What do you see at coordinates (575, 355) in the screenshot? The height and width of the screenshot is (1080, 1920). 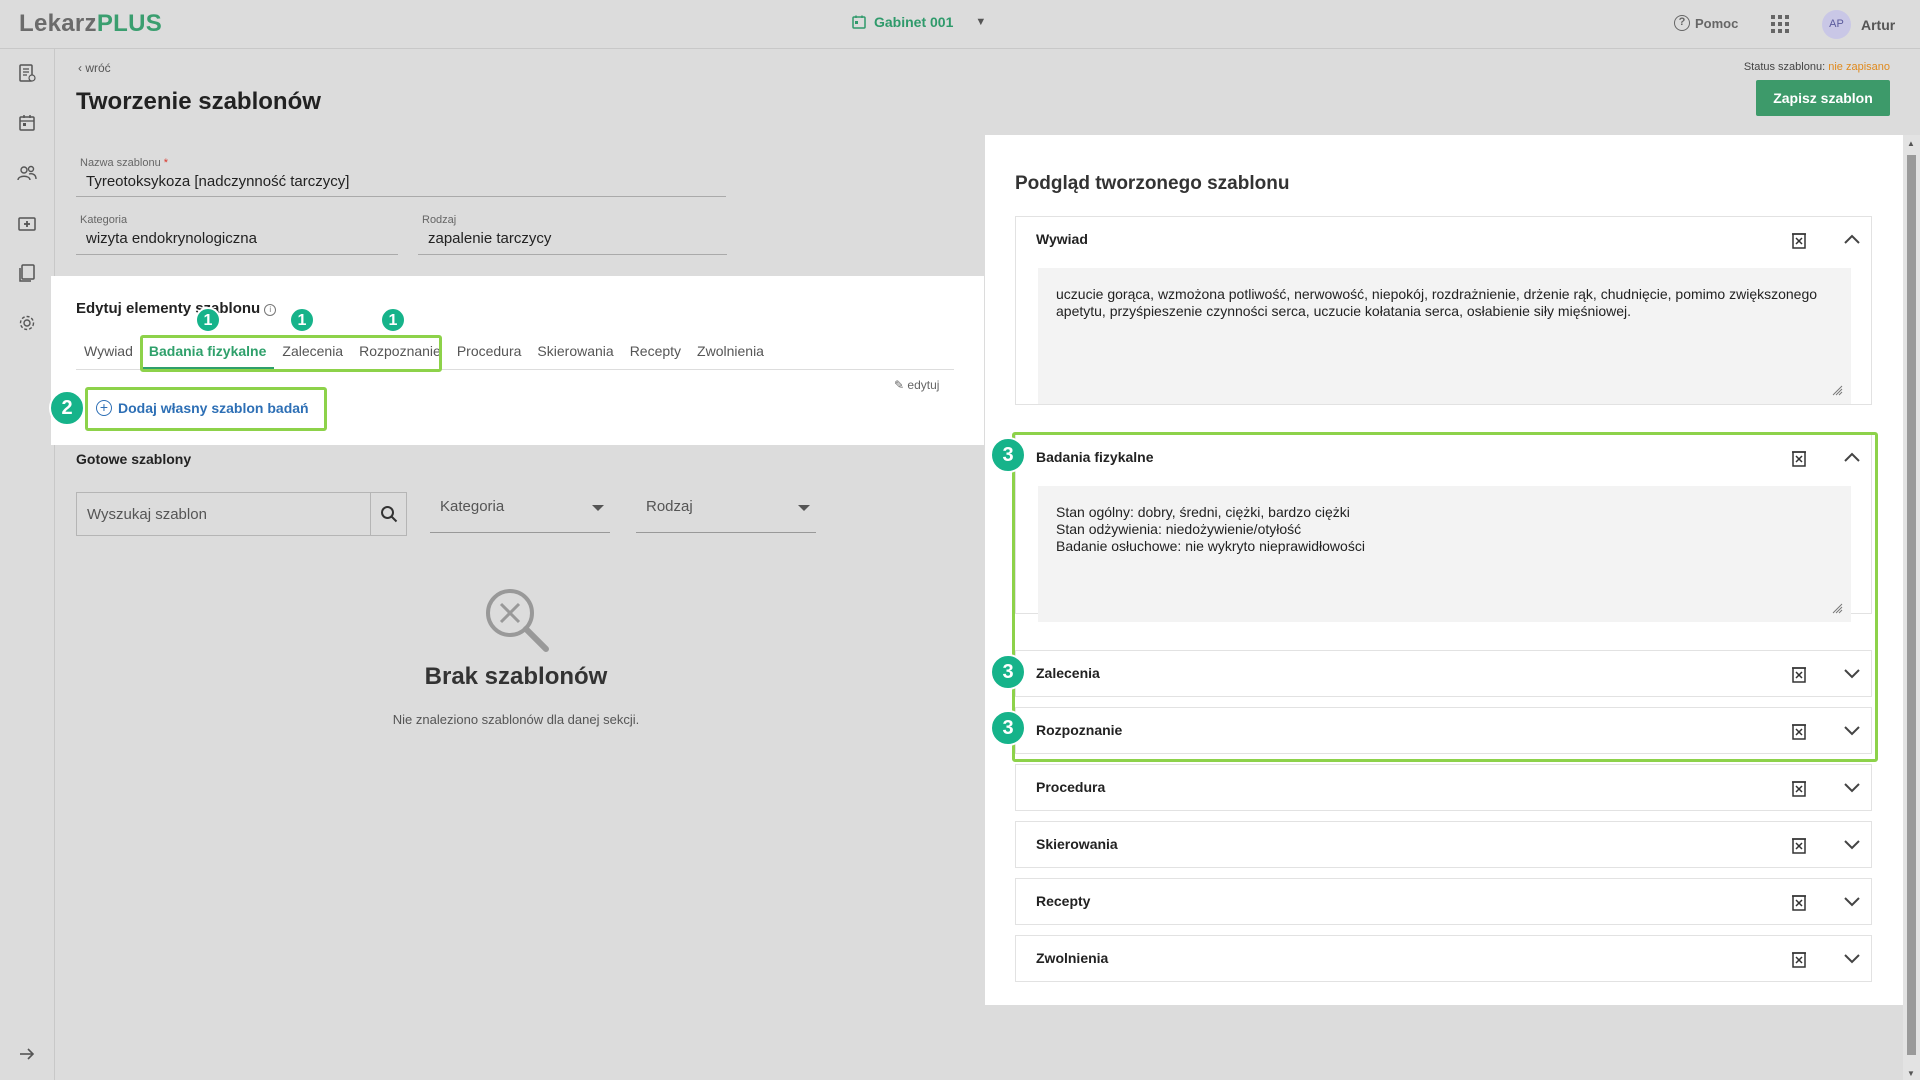 I see `tab-skierowania: Skierowania` at bounding box center [575, 355].